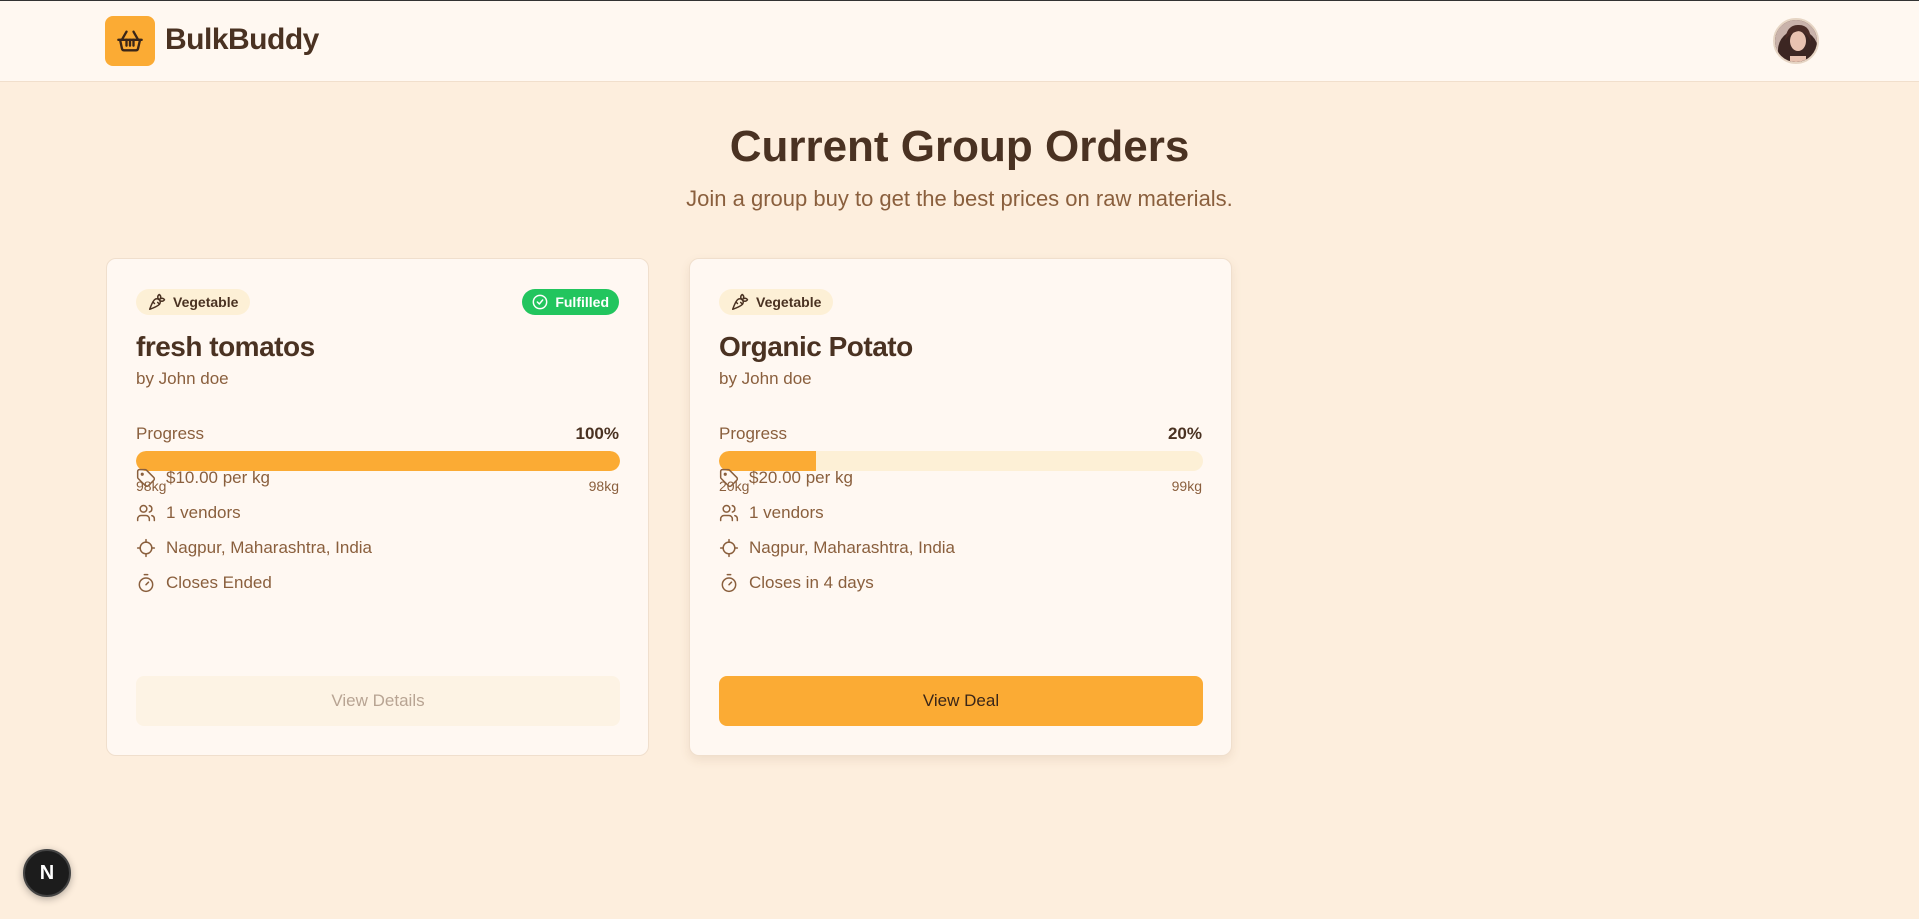 This screenshot has width=1919, height=919. What do you see at coordinates (1184, 433) in the screenshot?
I see `progress-percent: 20%` at bounding box center [1184, 433].